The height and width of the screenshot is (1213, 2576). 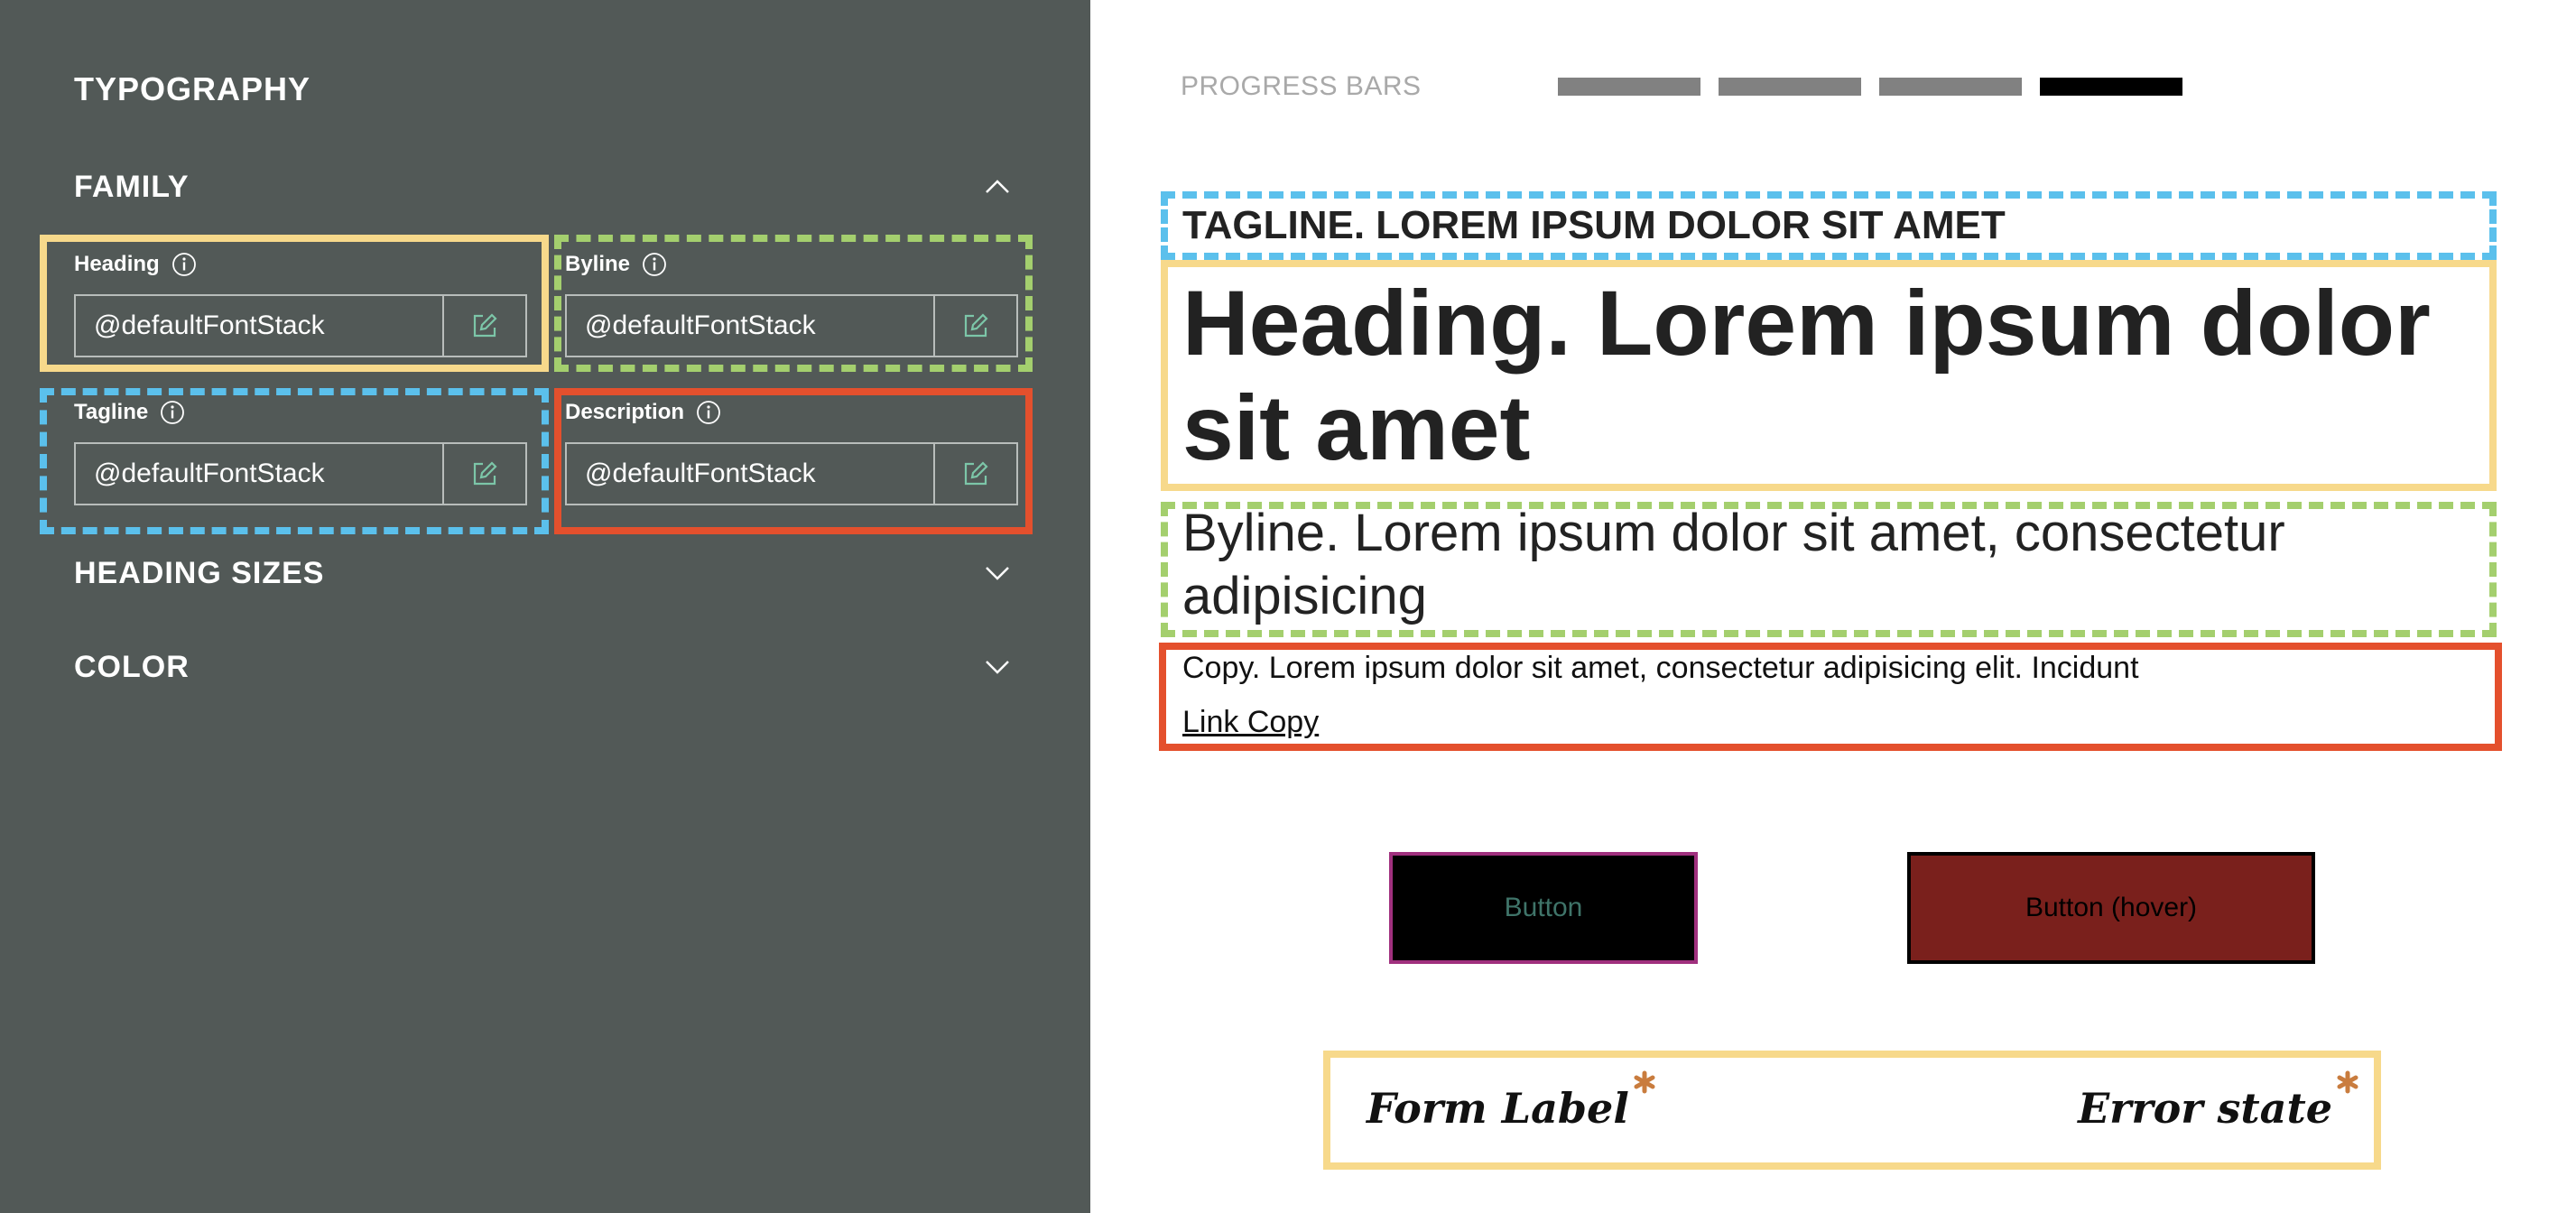 What do you see at coordinates (193, 88) in the screenshot?
I see `panel-title: TYPOGRAPHY` at bounding box center [193, 88].